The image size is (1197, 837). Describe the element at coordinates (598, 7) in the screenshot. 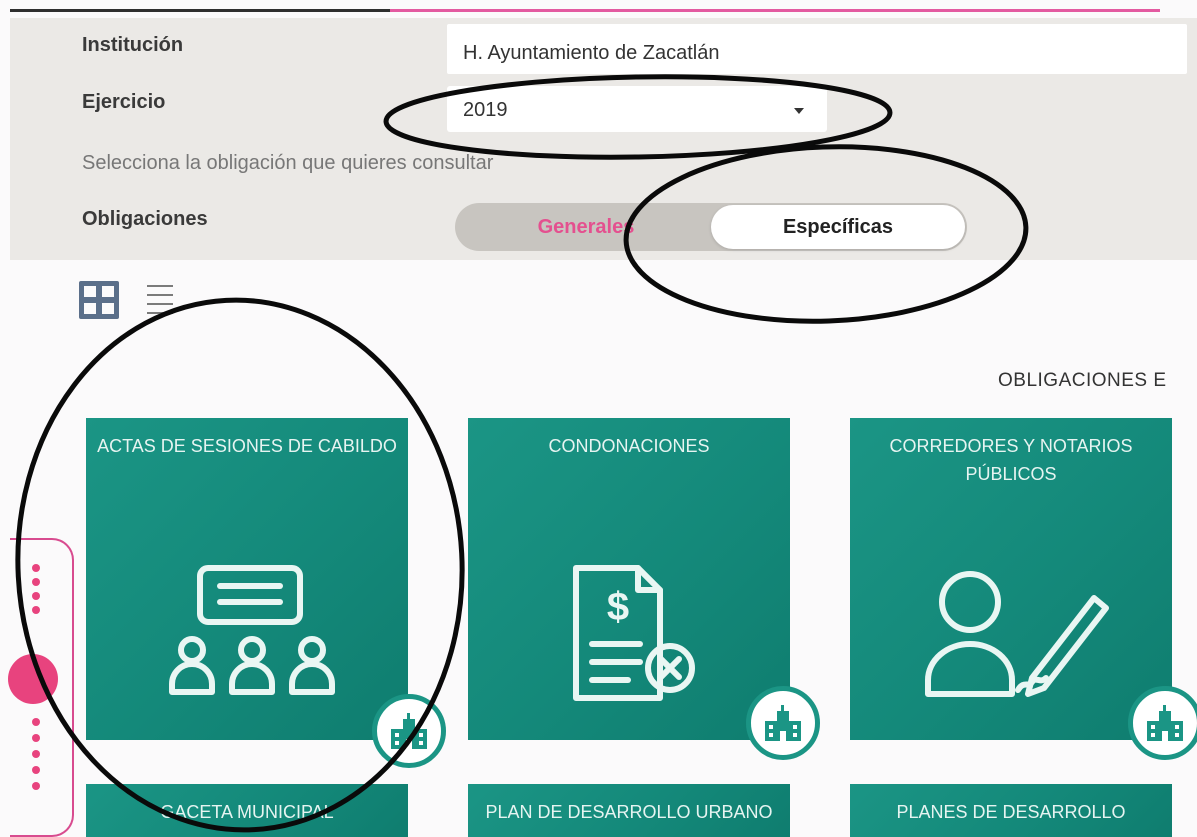

I see `top-divider` at that location.